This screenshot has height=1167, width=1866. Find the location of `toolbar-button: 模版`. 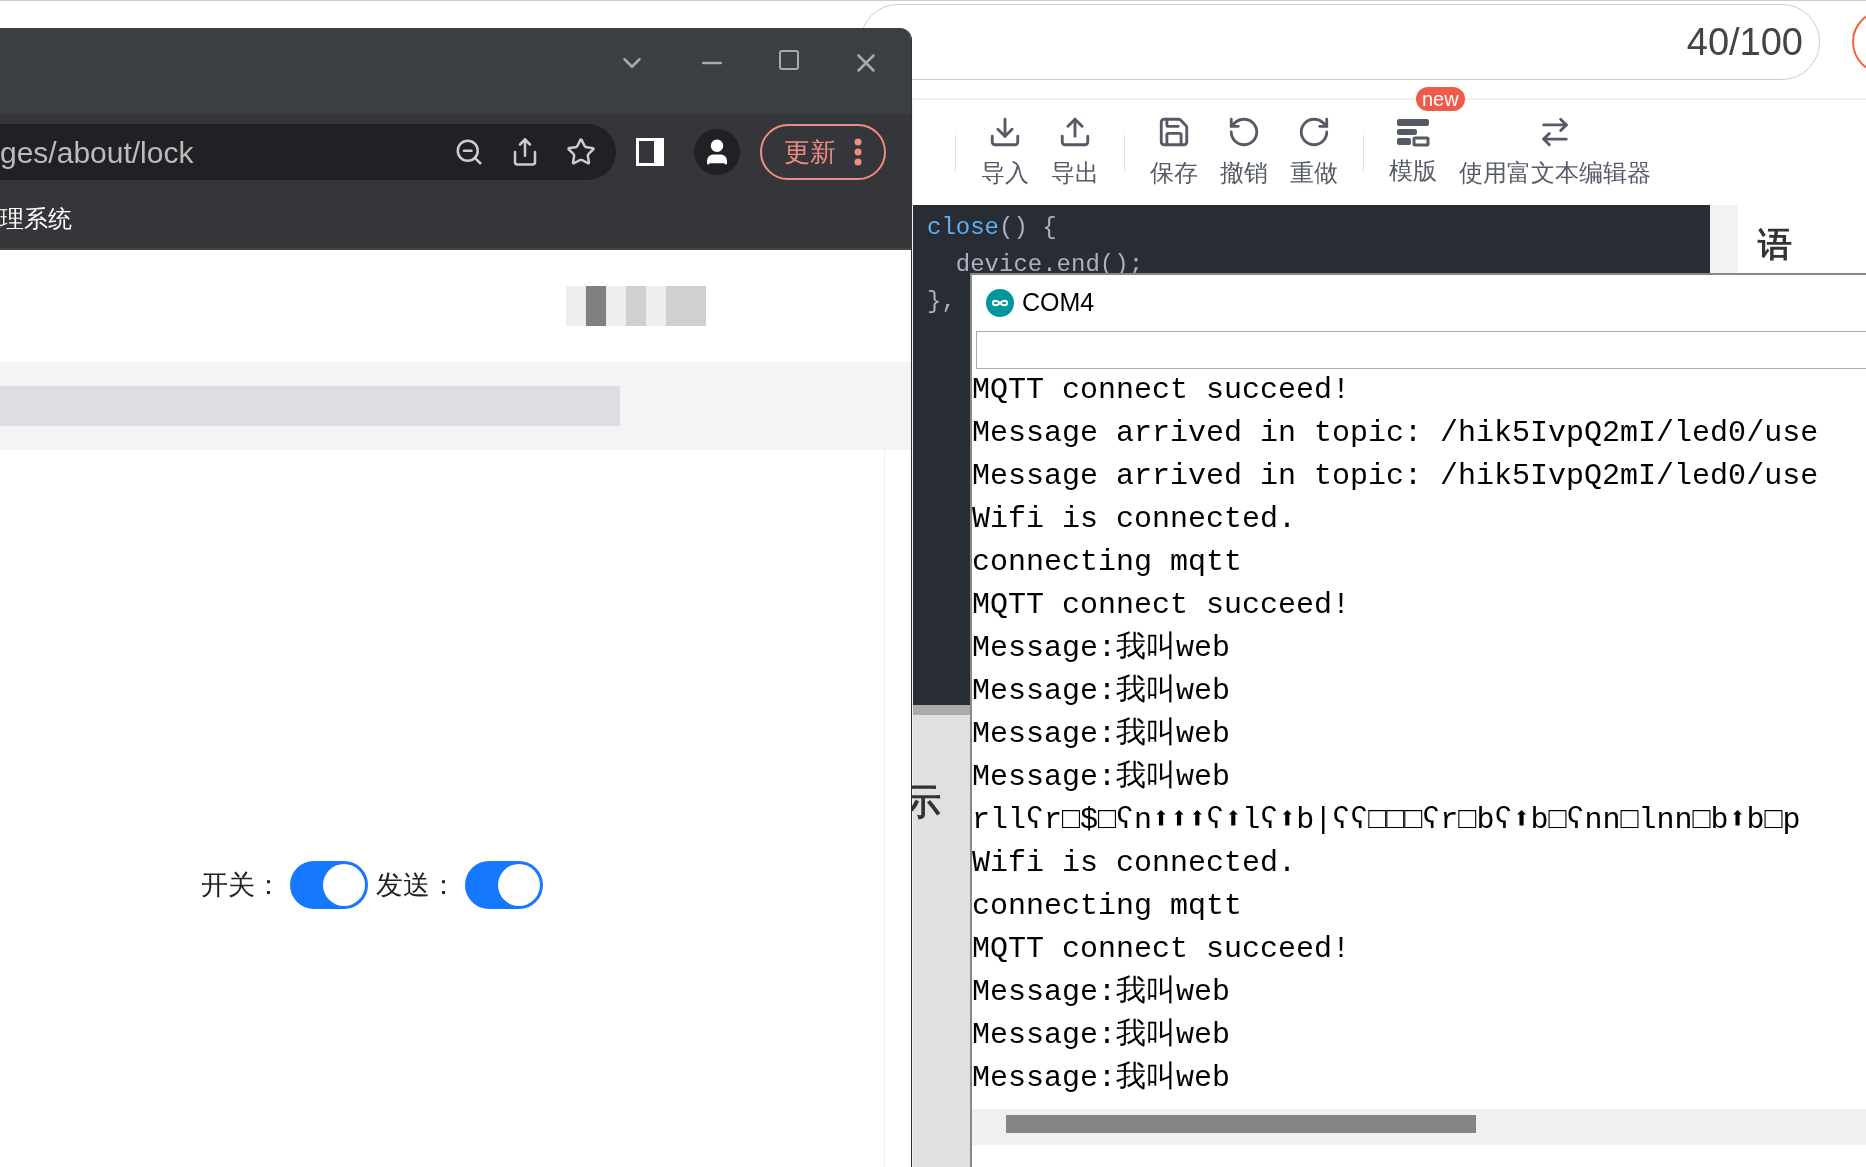

toolbar-button: 模版 is located at coordinates (1413, 152).